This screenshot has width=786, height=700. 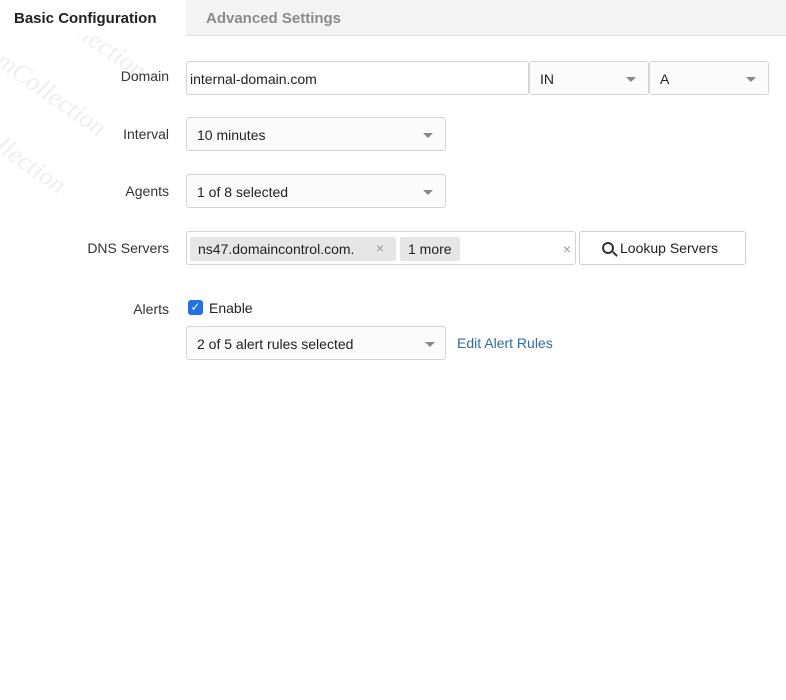 I want to click on enable-alerts-checkbox: ✓, so click(x=195, y=307).